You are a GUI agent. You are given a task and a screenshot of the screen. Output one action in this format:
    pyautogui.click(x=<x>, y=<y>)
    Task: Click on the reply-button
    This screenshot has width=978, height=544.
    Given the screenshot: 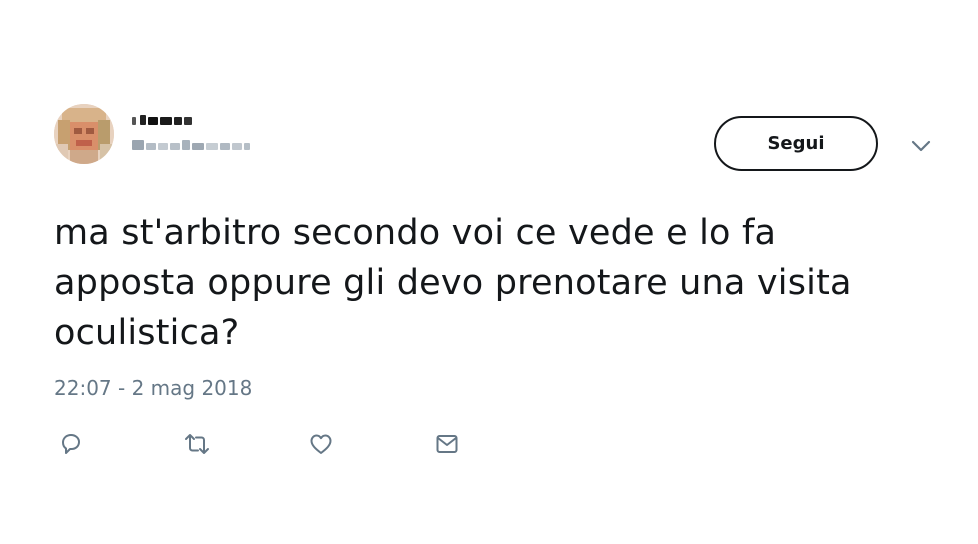 What is the action you would take?
    pyautogui.click(x=71, y=444)
    